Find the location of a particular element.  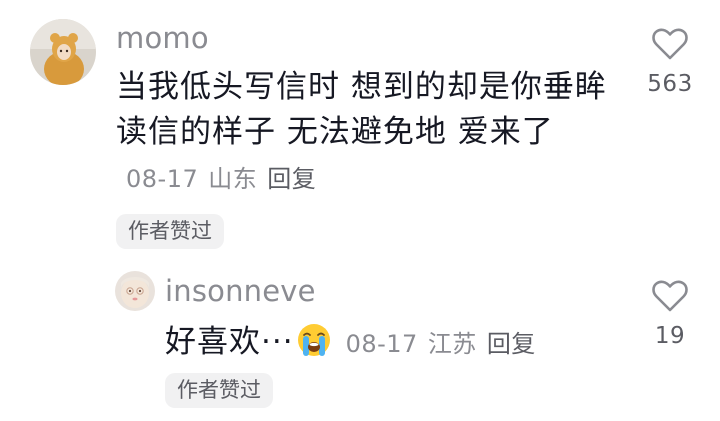

reply-date: 08-17 is located at coordinates (381, 344).